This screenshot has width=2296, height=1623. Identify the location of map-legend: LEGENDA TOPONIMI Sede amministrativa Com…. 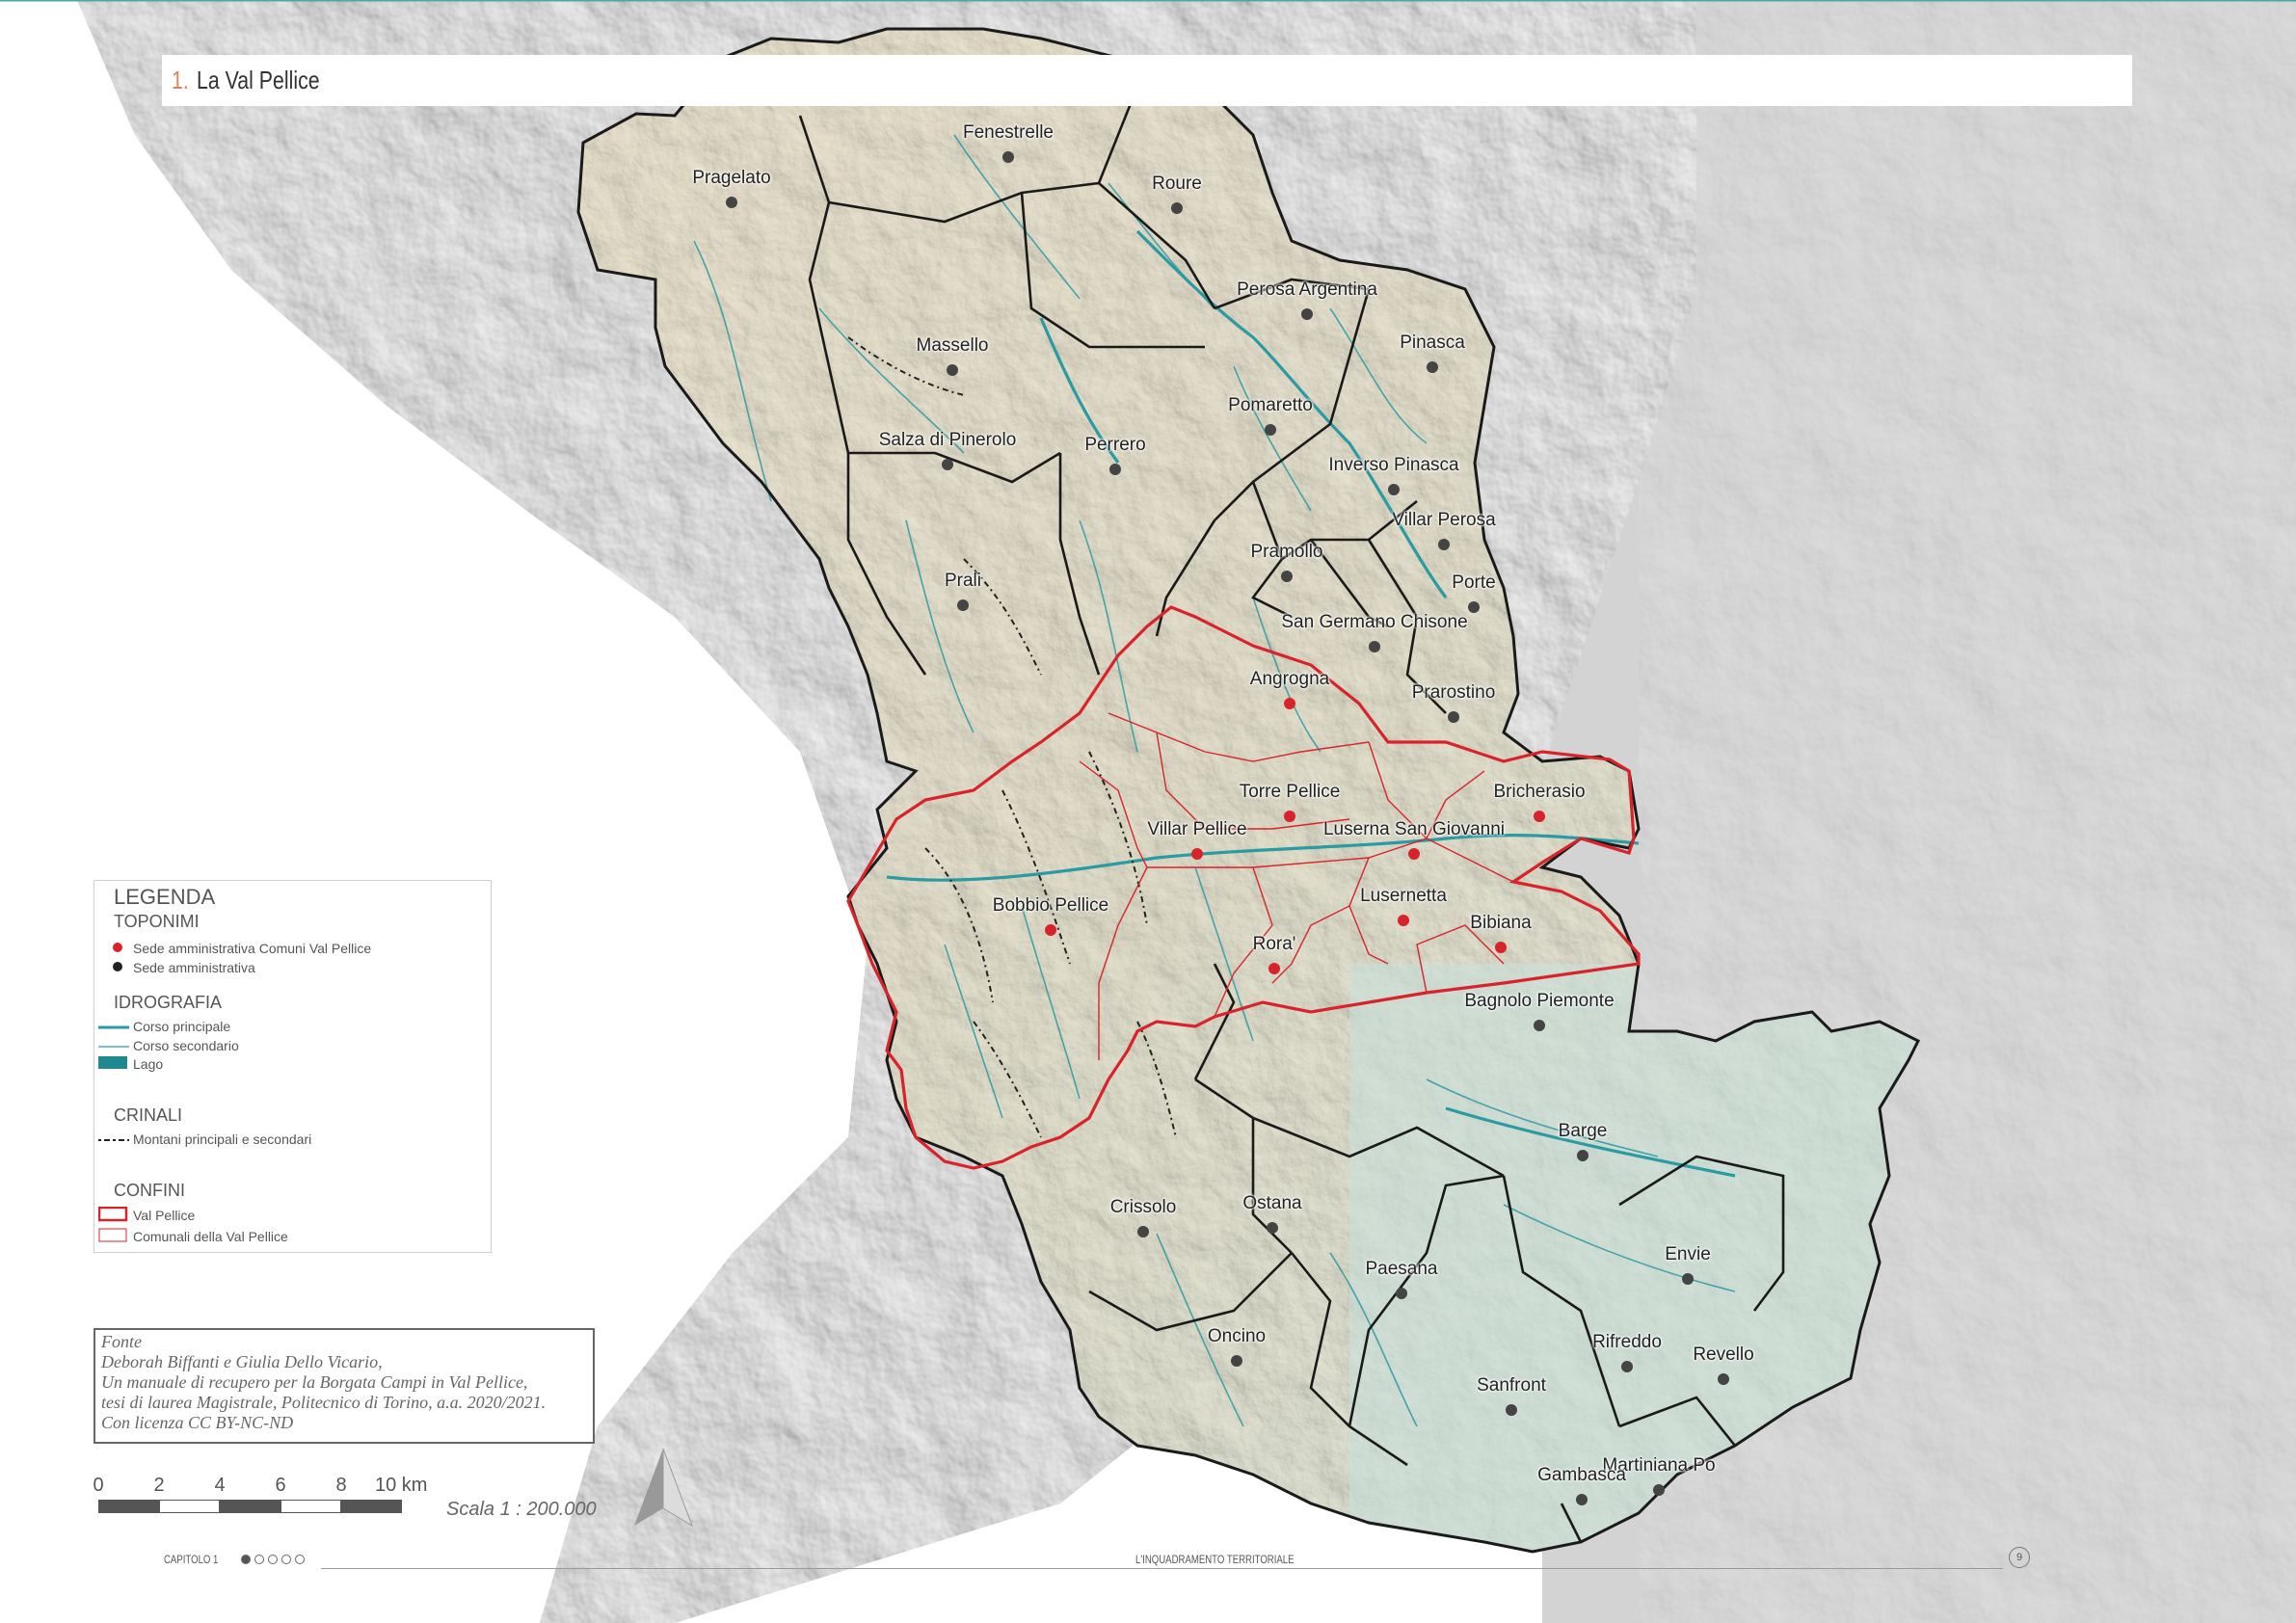
(292, 1066).